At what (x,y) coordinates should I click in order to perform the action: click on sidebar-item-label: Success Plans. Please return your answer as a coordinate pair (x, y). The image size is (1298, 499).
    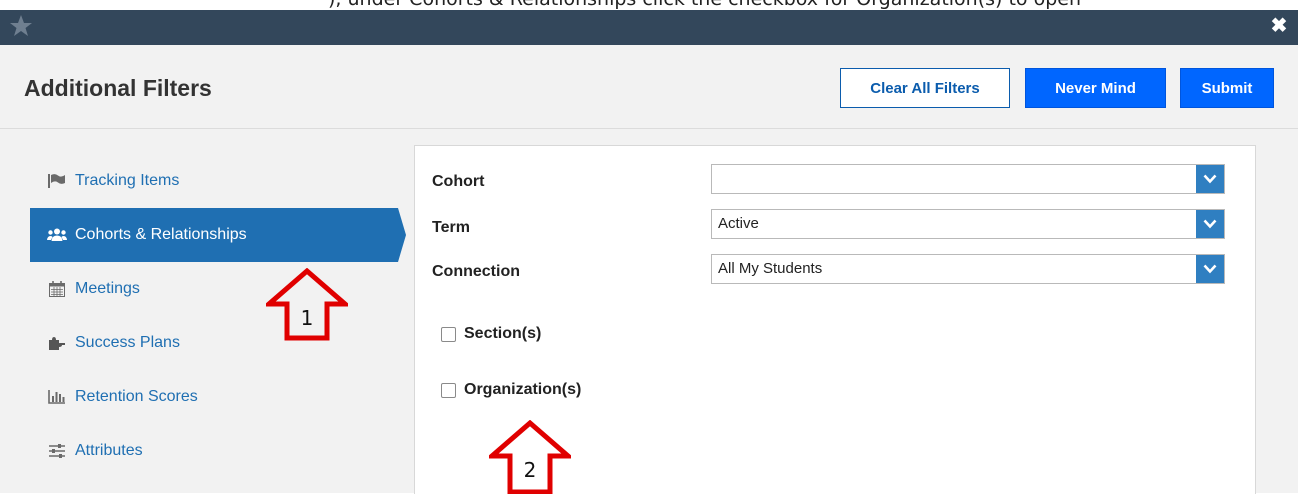
    Looking at the image, I should click on (127, 342).